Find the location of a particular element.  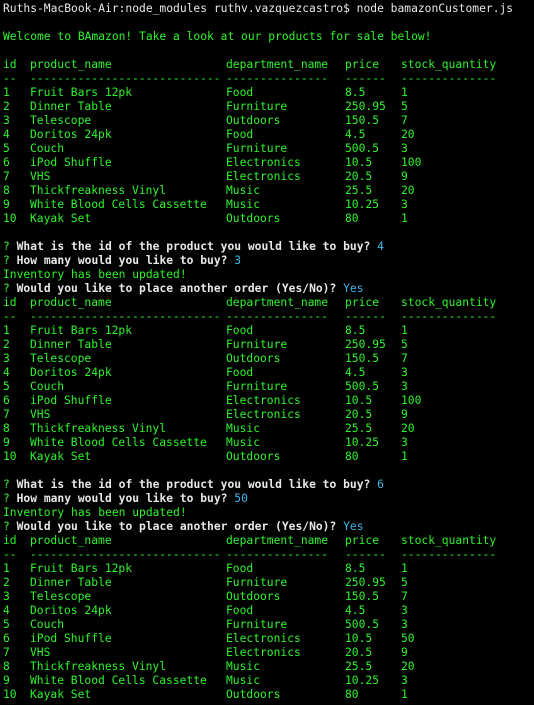

table-row: 4 Doritos 24pk Food 4.5 3 is located at coordinates (267, 611).